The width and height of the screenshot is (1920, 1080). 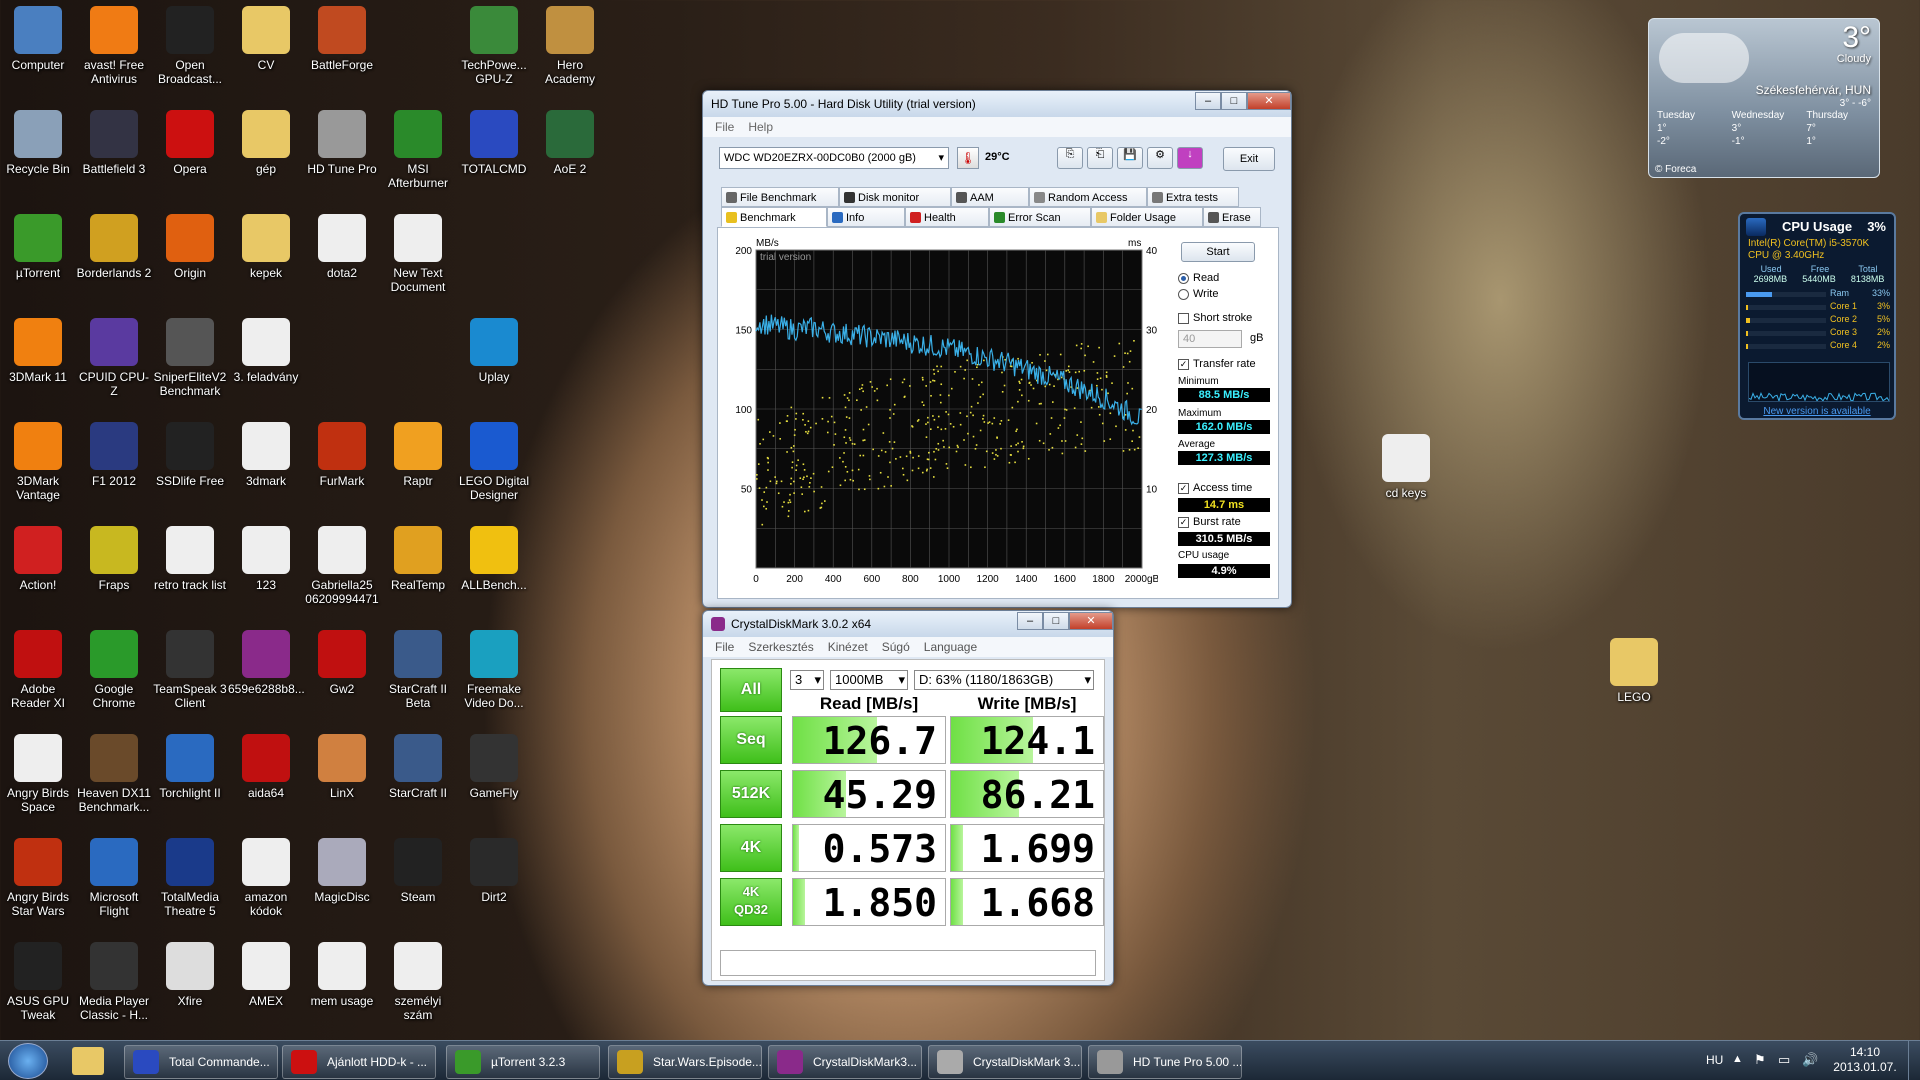 I want to click on size-select: 1000MB ▾, so click(x=869, y=680).